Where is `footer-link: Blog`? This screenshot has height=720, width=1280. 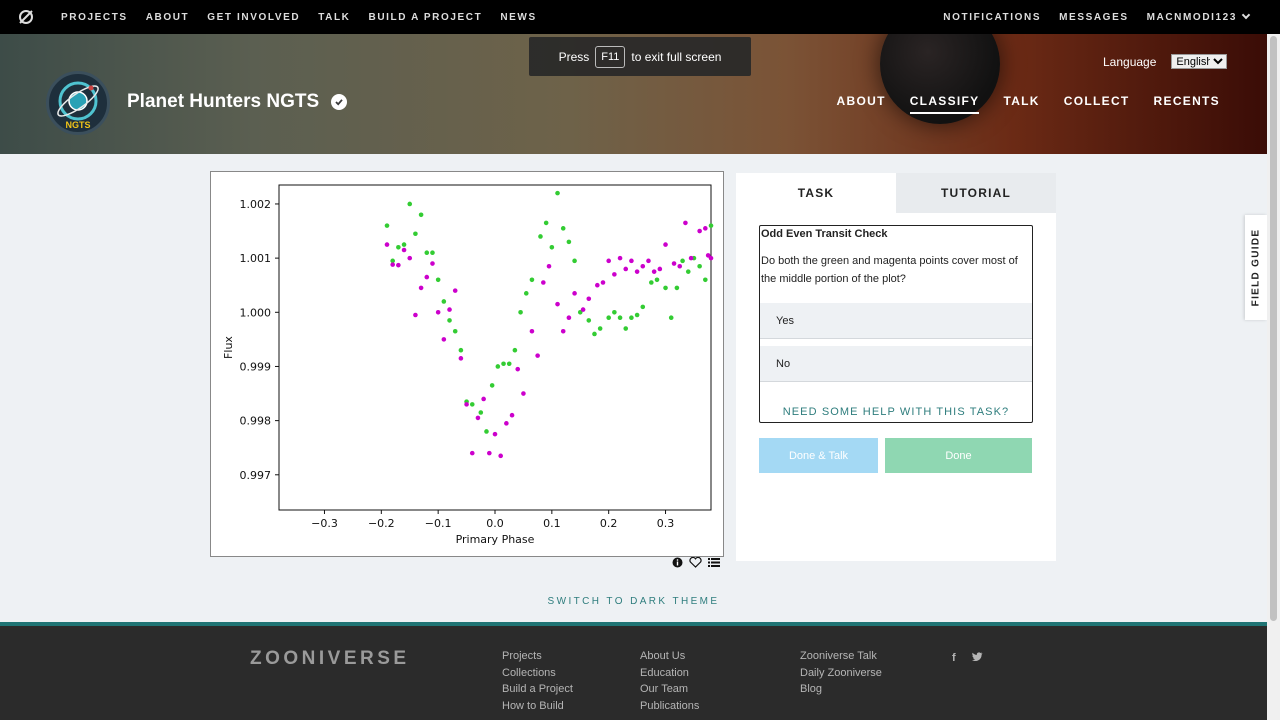
footer-link: Blog is located at coordinates (841, 690).